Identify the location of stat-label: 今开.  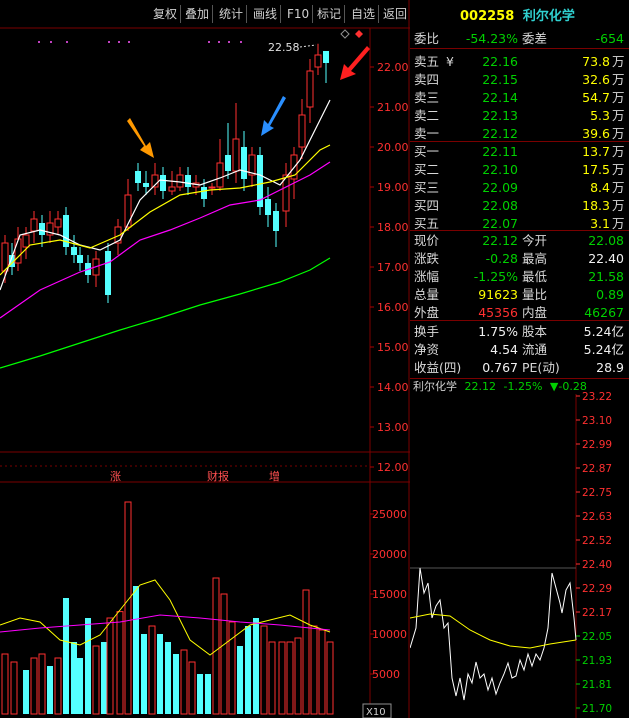
(535, 240).